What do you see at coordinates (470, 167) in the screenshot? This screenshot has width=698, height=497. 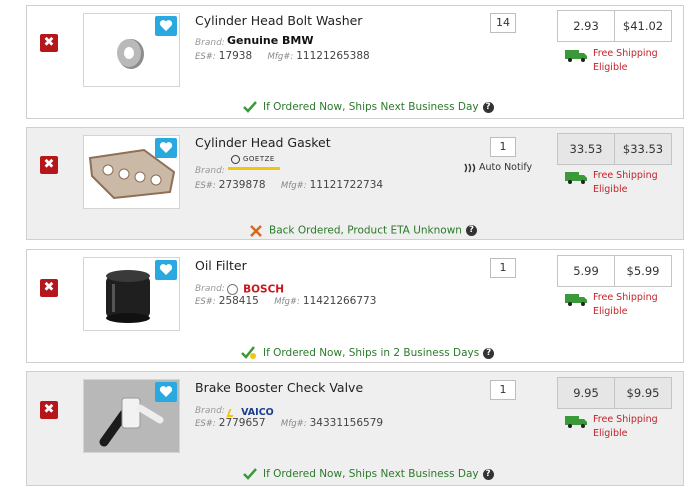 I see `notify-signal-icon` at bounding box center [470, 167].